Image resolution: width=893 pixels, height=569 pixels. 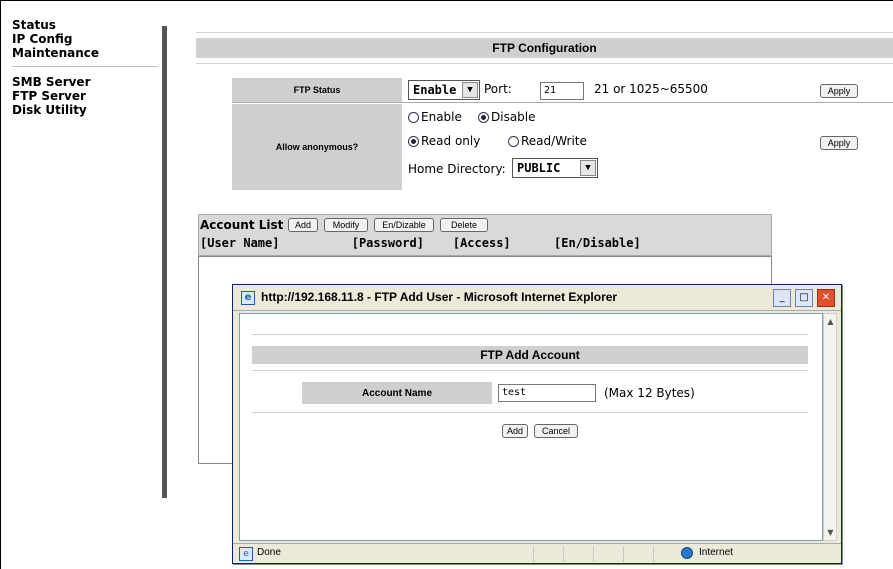 What do you see at coordinates (562, 91) in the screenshot?
I see `port-input: 21` at bounding box center [562, 91].